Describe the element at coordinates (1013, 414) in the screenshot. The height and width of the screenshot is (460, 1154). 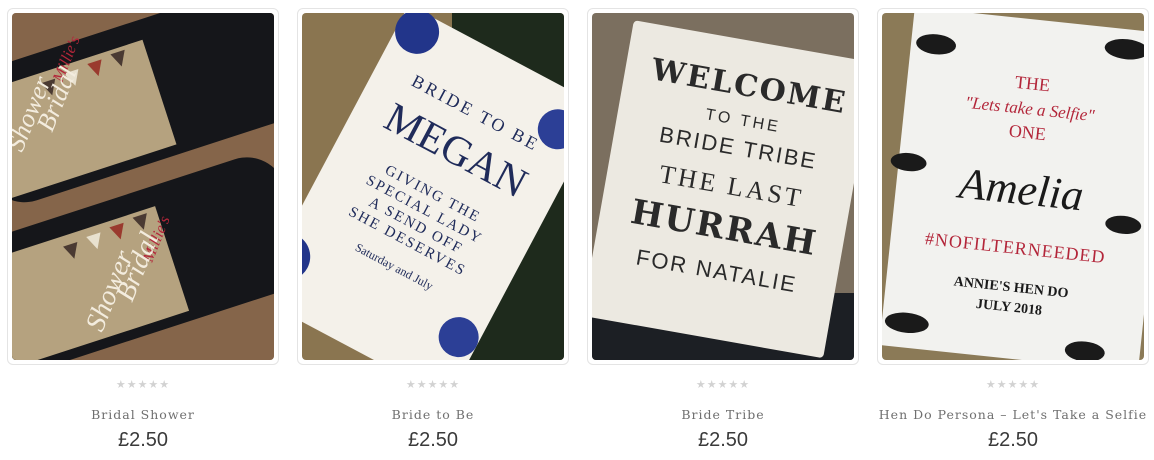
I see `product-title-link: Hen Do Persona – Let's Take a Selfie` at that location.